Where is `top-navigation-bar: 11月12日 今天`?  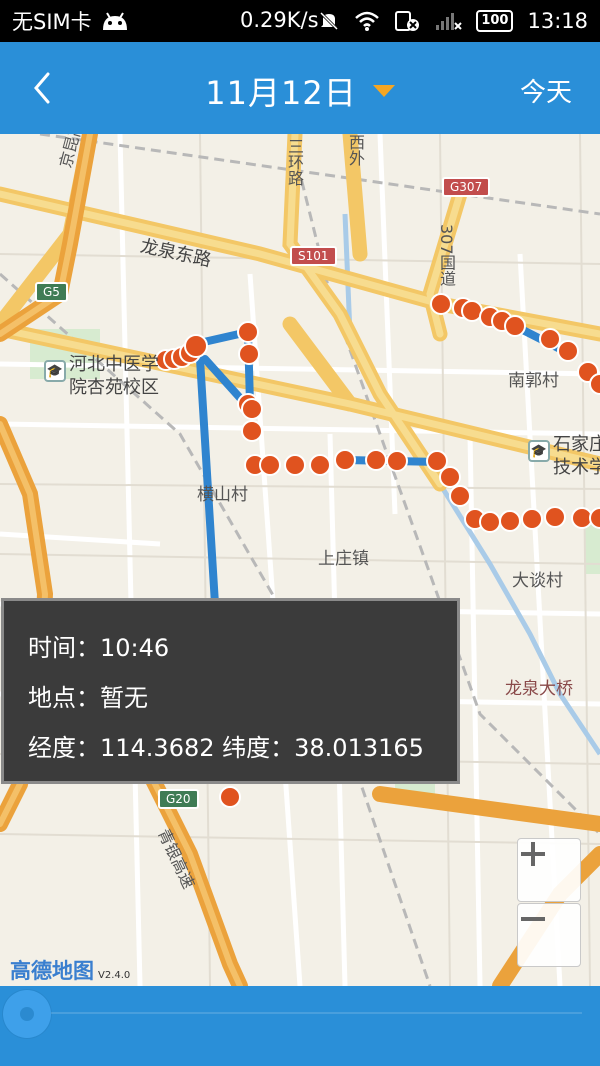 top-navigation-bar: 11月12日 今天 is located at coordinates (300, 88).